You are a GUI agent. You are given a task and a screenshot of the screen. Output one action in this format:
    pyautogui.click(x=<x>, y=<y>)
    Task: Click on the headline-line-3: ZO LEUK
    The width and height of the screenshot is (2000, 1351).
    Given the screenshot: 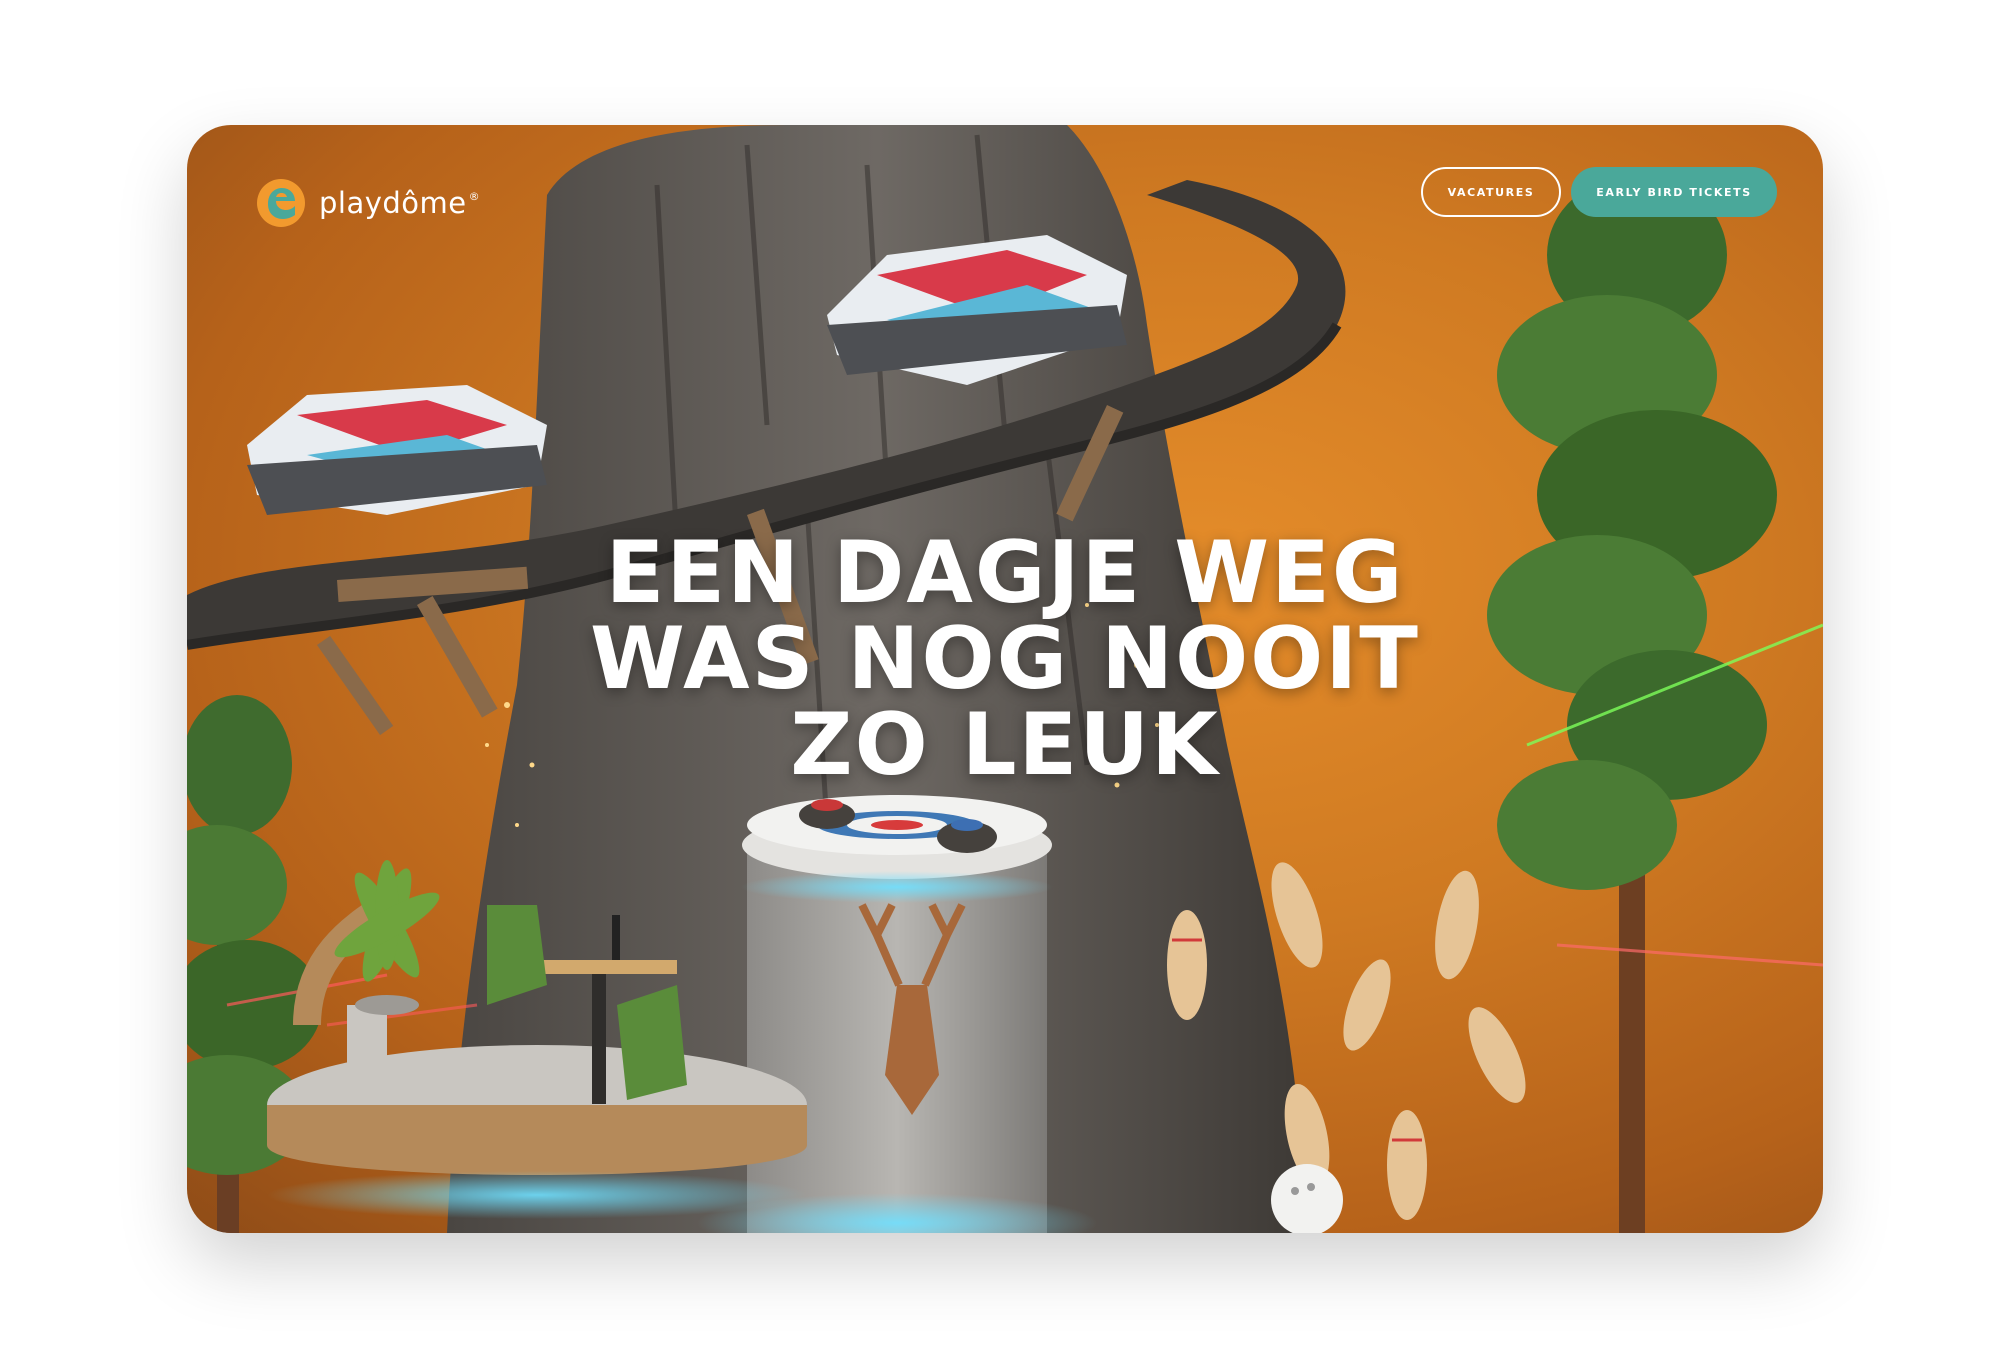 What is the action you would take?
    pyautogui.click(x=1005, y=745)
    